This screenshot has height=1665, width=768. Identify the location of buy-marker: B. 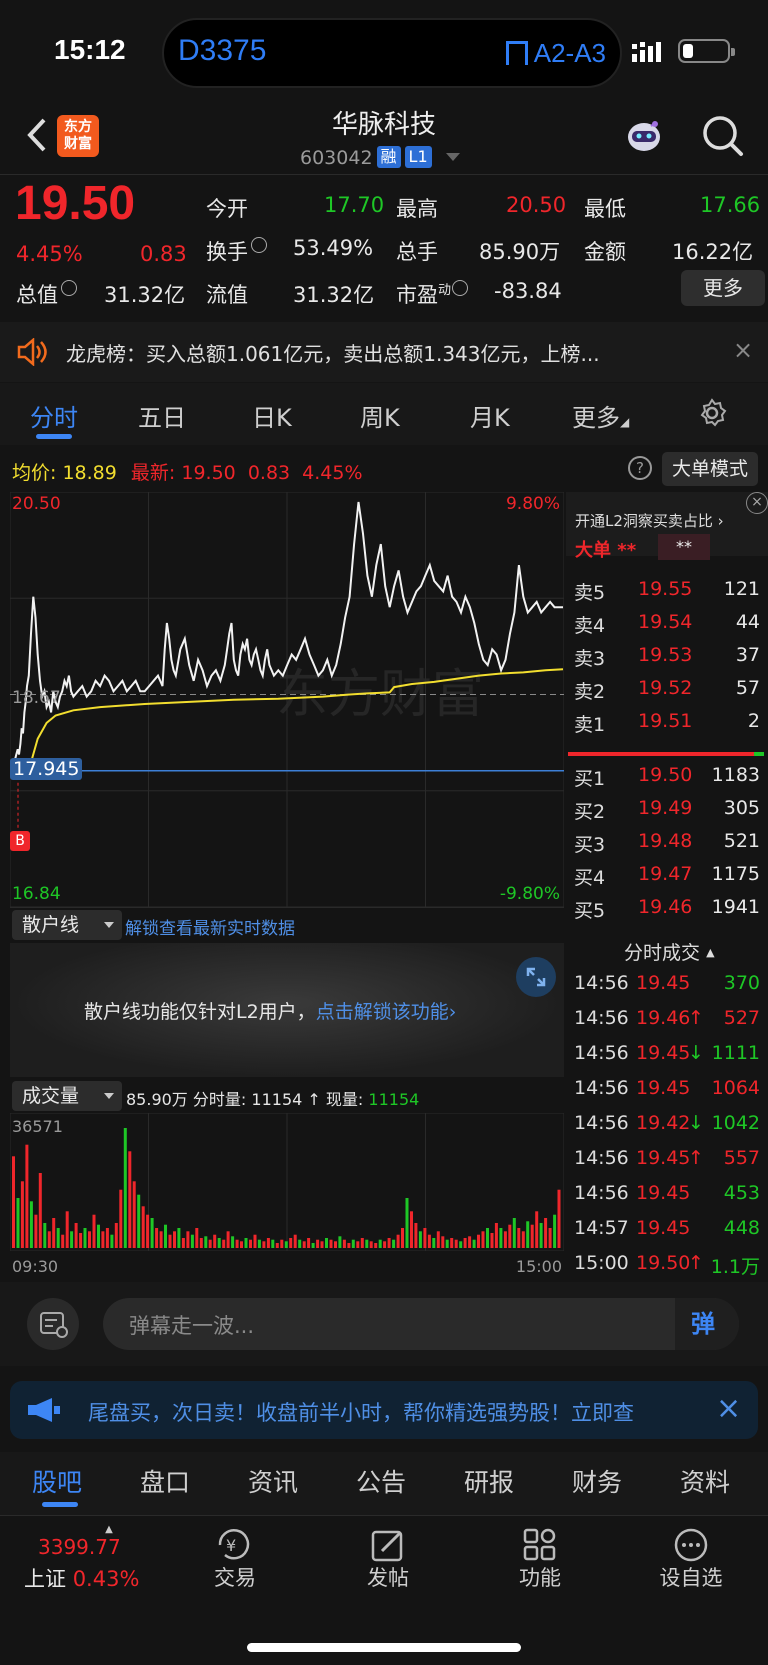
(20, 840).